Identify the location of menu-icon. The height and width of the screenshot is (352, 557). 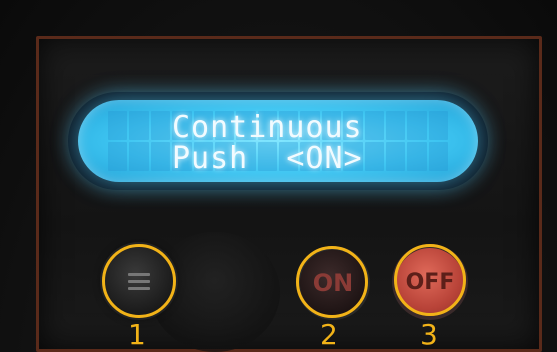
(139, 281).